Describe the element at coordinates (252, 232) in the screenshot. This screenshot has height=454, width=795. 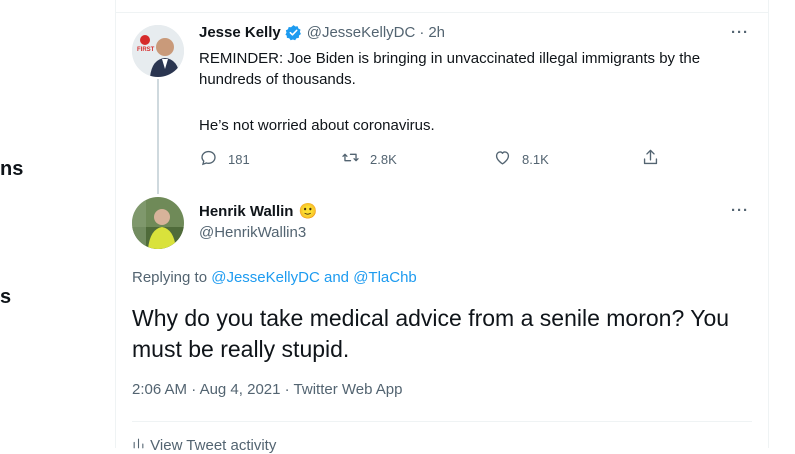
I see `user-handle: @HenrikWallin3` at that location.